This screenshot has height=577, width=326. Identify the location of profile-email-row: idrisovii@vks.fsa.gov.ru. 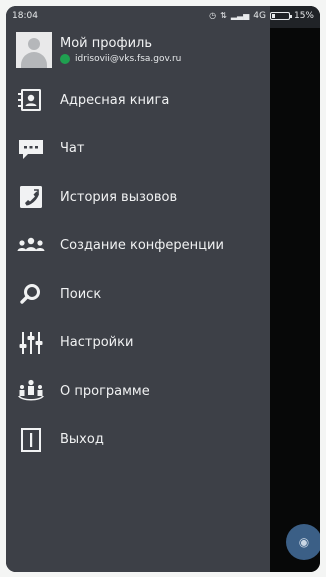
(120, 59).